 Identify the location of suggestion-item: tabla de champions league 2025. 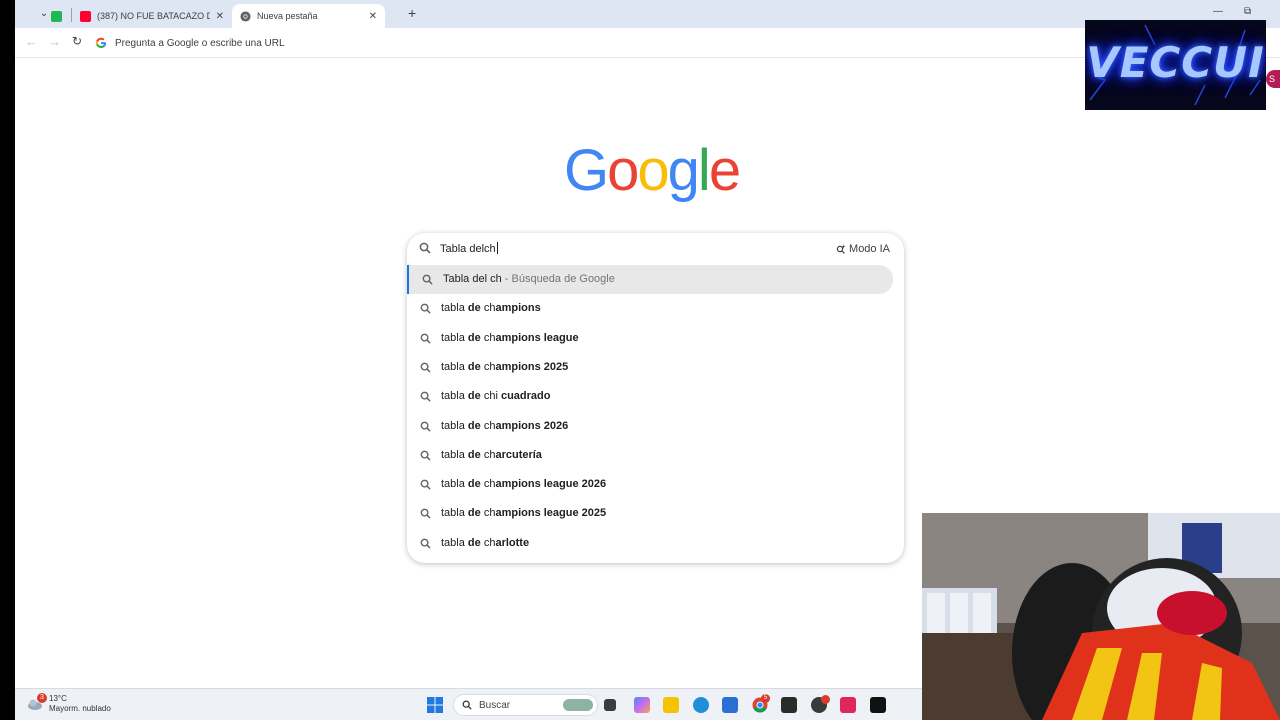
(655, 513).